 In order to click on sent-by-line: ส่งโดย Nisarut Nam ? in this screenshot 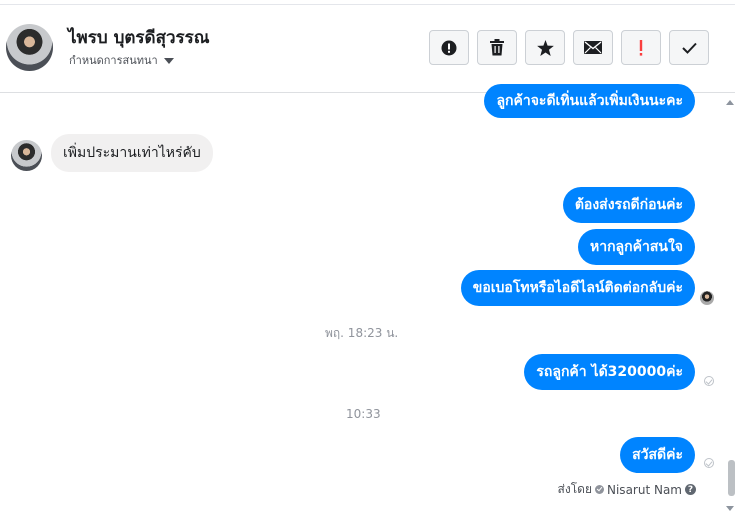, I will do `click(627, 489)`.